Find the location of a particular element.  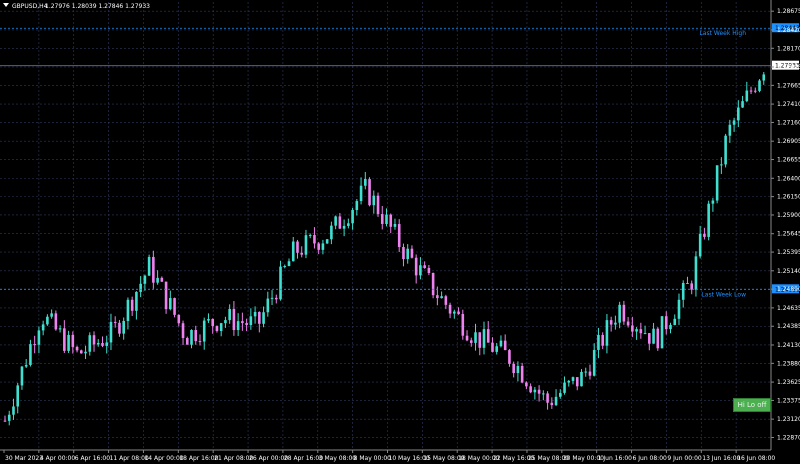

time-tick-label: 30 Mar 2023 is located at coordinates (24, 458).